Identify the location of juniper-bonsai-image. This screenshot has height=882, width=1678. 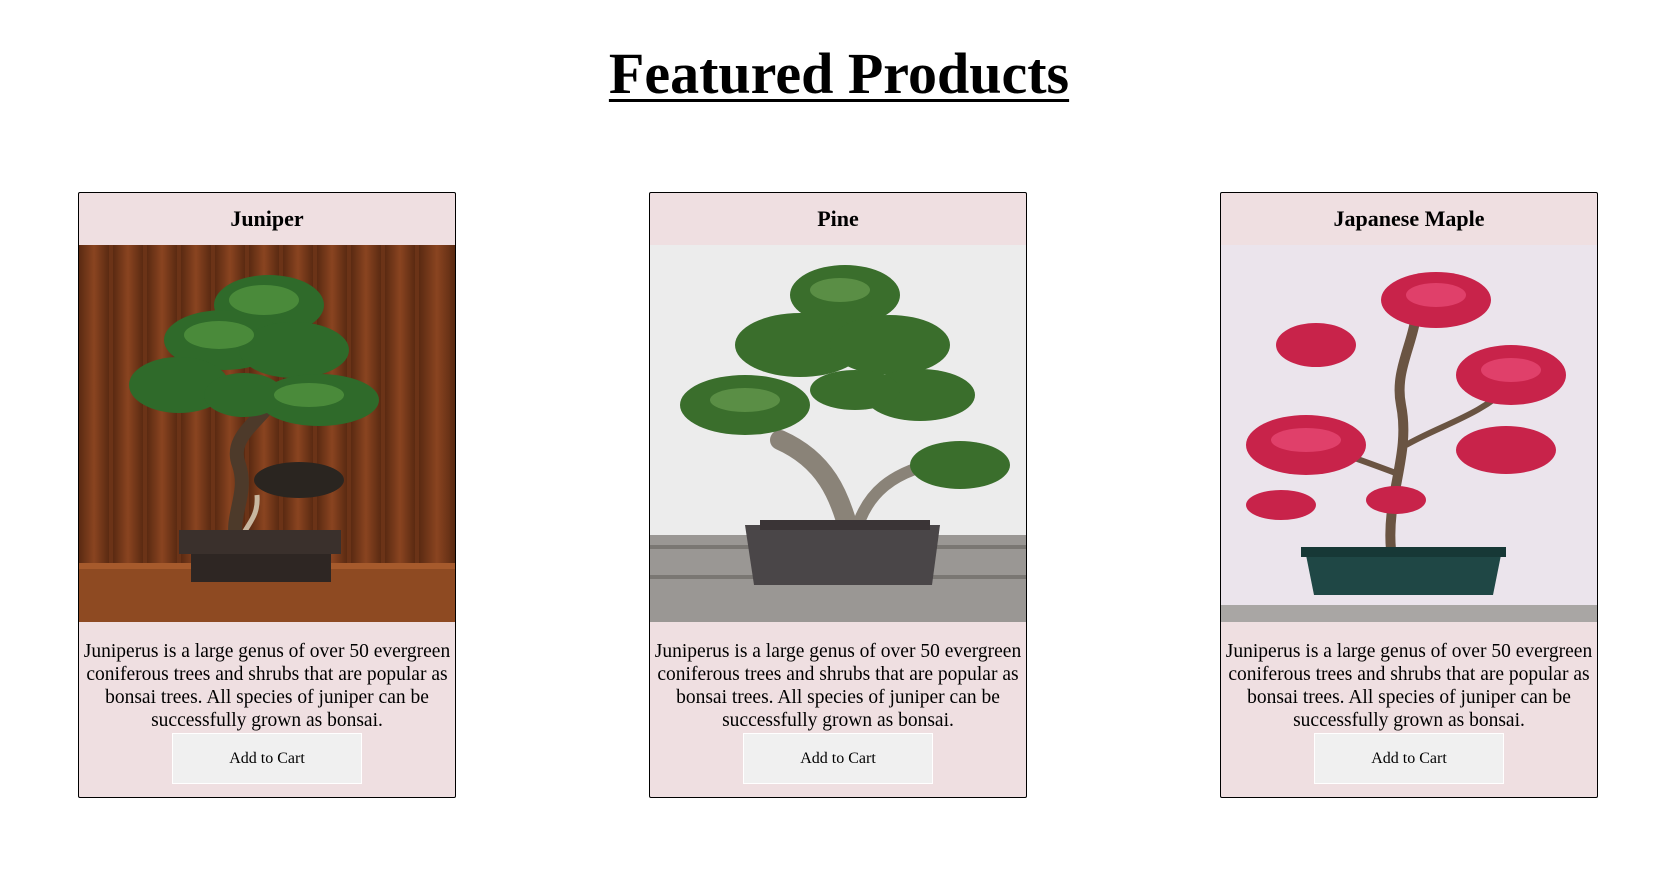
(267, 433).